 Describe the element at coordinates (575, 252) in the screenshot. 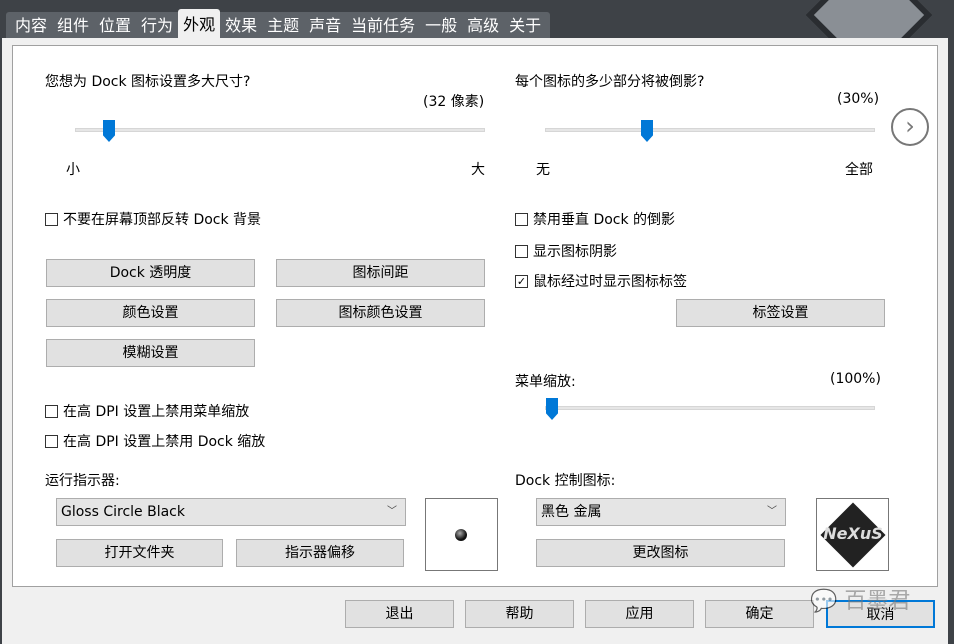

I see `checkbox-label: 显示图标阴影` at that location.